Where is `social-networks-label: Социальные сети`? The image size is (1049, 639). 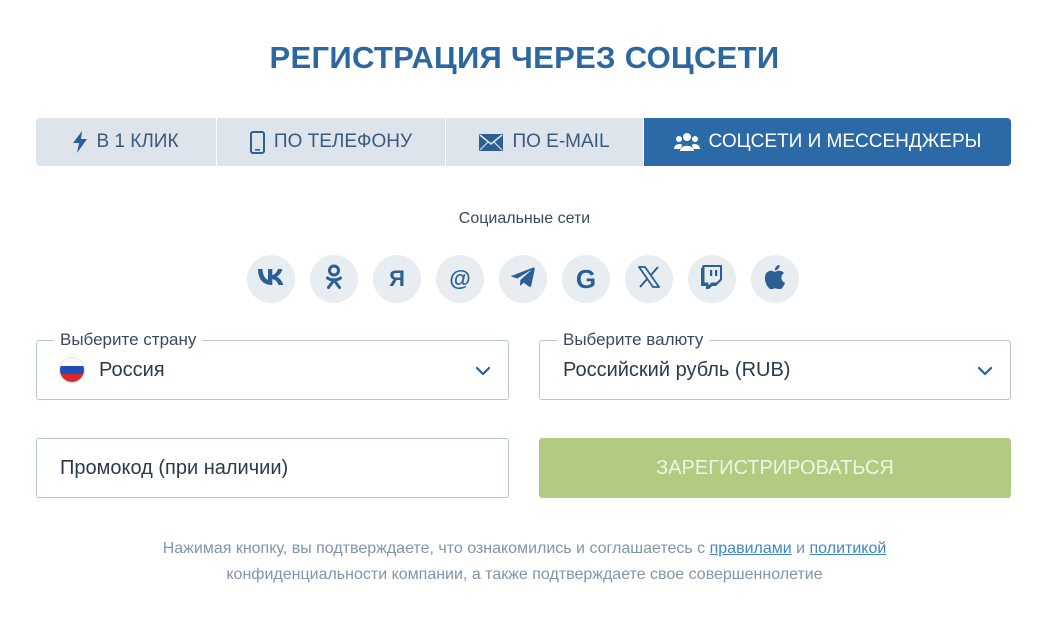 social-networks-label: Социальные сети is located at coordinates (524, 218).